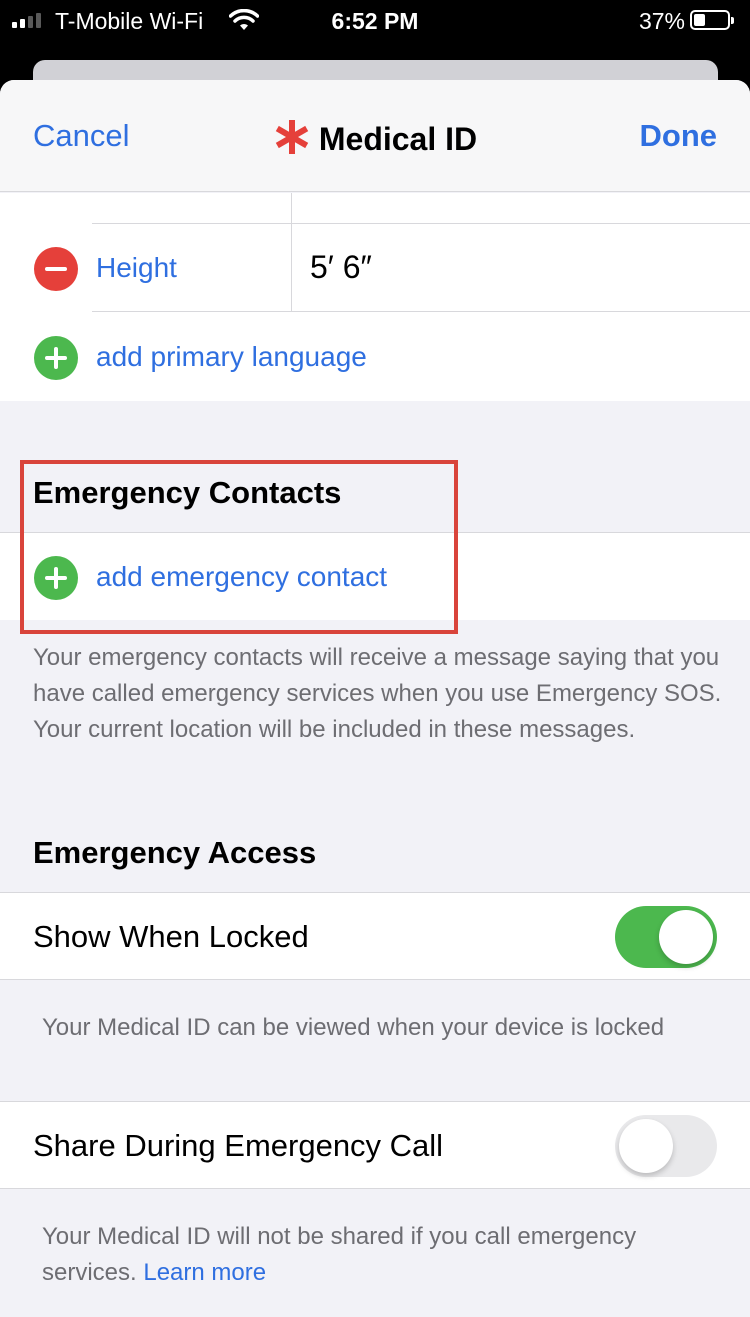 This screenshot has width=750, height=1317. Describe the element at coordinates (712, 20) in the screenshot. I see `battery-icon` at that location.